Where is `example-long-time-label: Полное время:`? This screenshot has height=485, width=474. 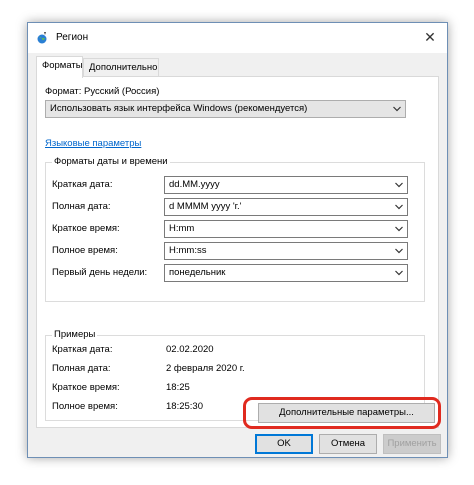
example-long-time-label: Полное время: is located at coordinates (85, 406).